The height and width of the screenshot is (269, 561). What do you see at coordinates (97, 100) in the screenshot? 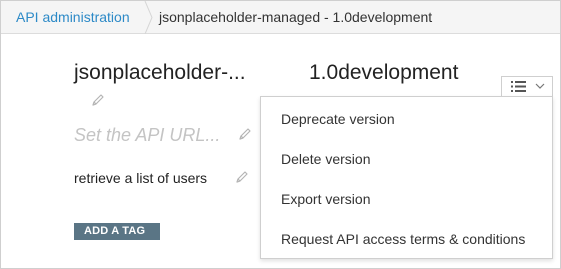
I see `edit-name-pencil-icon` at bounding box center [97, 100].